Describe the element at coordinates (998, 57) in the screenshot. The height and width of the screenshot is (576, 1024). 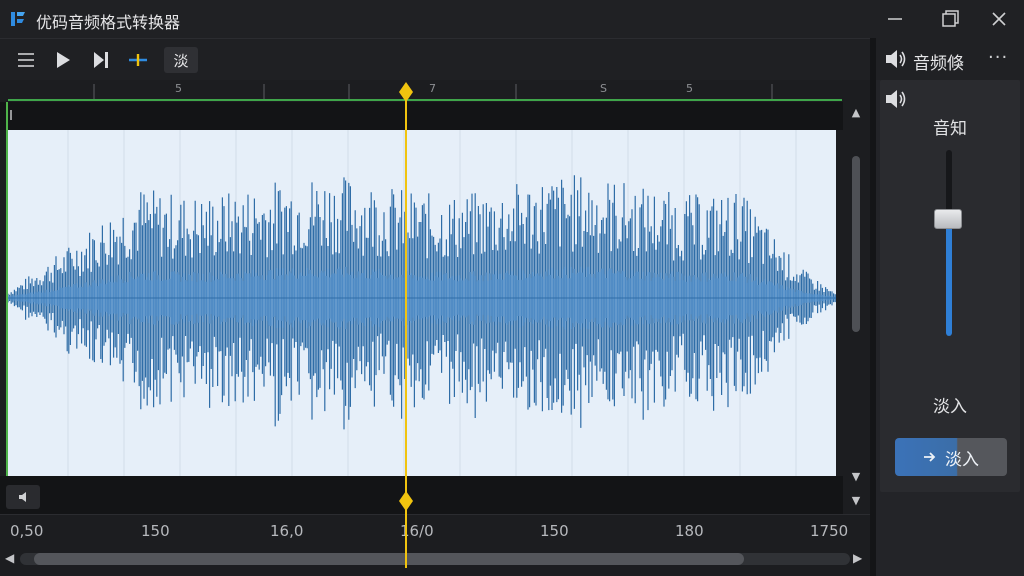
I see `more-options-button: ···` at that location.